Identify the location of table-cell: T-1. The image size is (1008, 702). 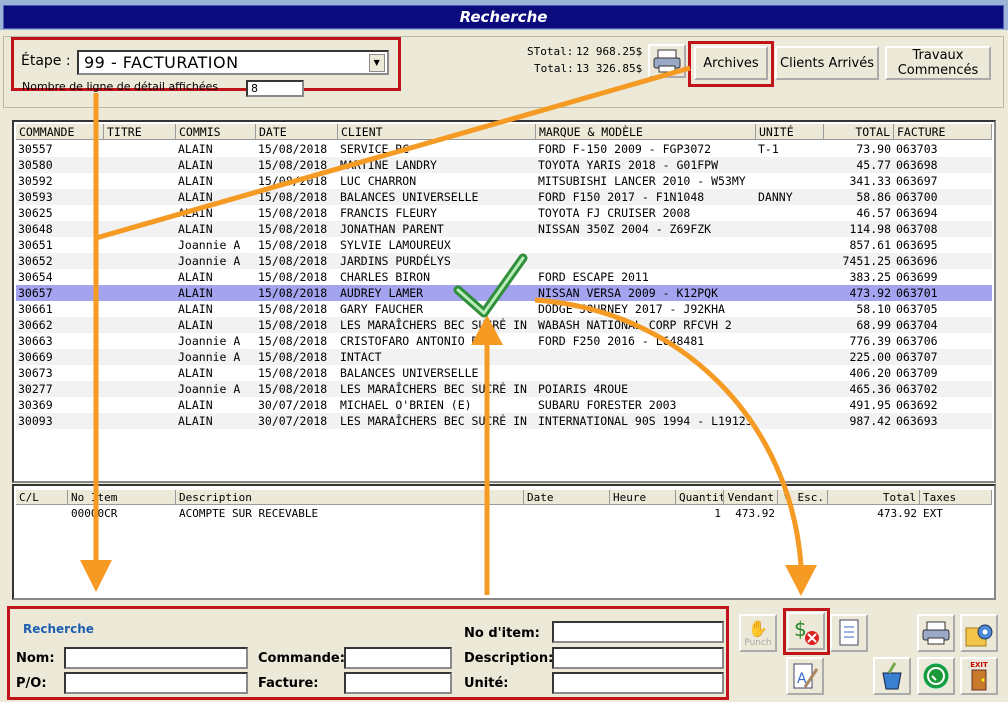
(768, 149).